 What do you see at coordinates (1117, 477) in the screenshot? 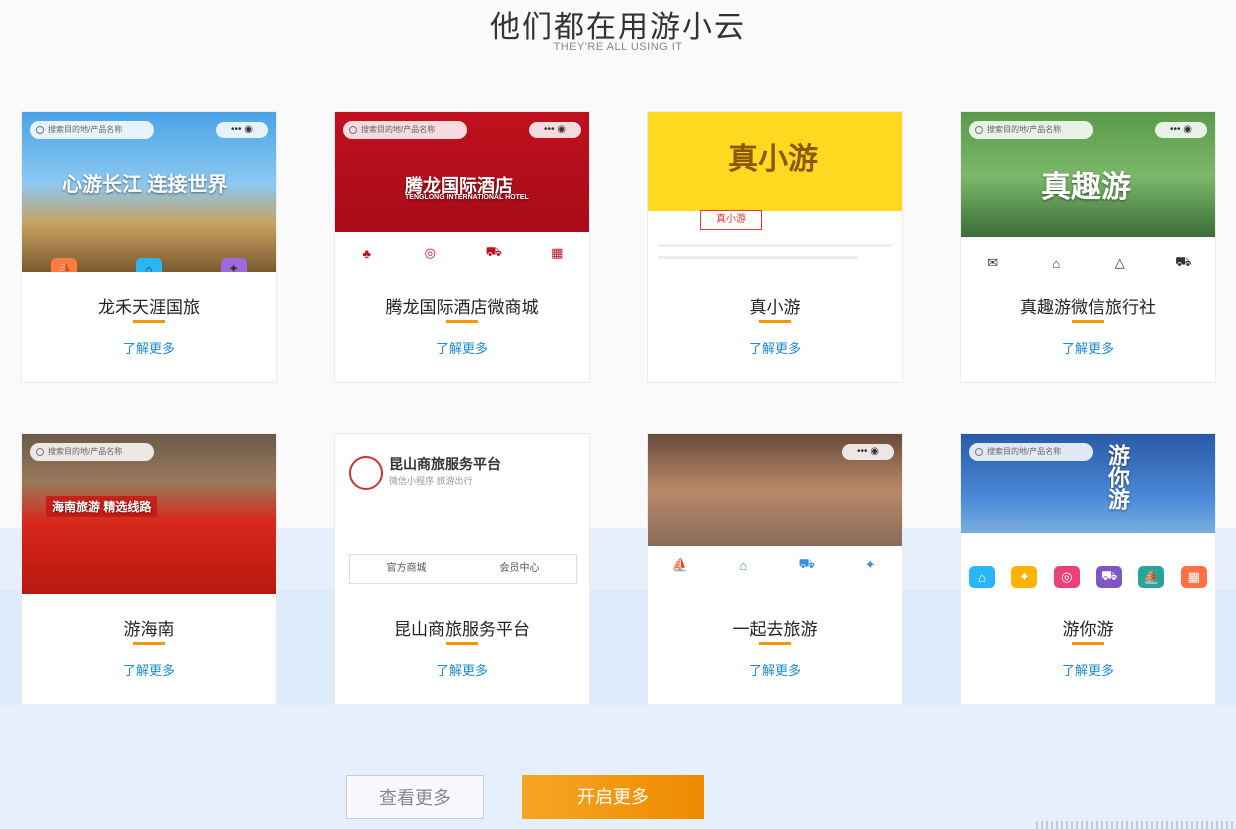
I see `banner-text: 游你游` at bounding box center [1117, 477].